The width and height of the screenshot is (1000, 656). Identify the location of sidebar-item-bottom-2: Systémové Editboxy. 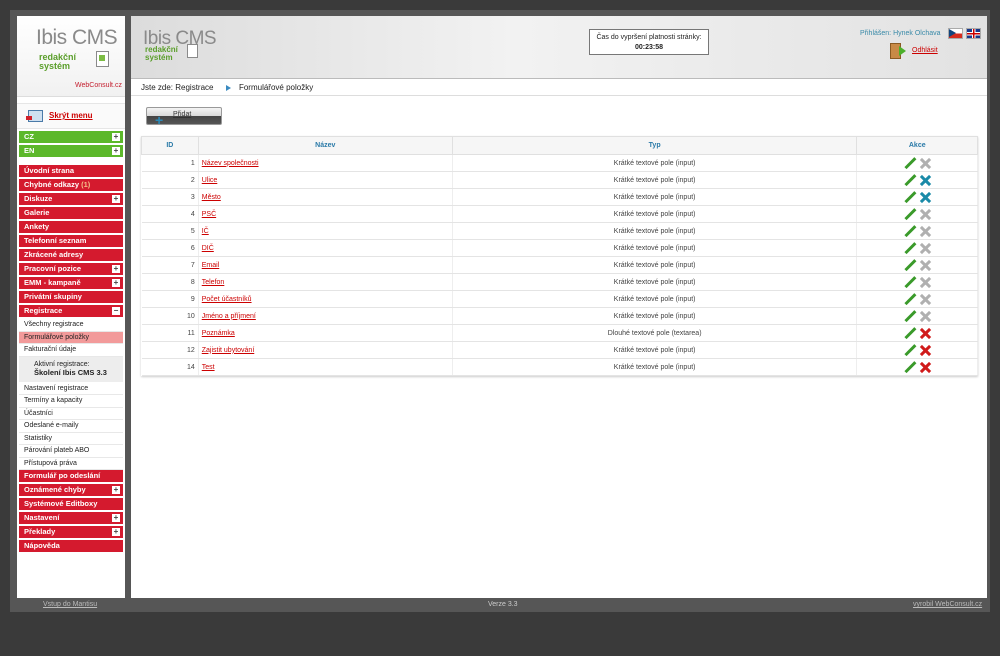
(71, 504).